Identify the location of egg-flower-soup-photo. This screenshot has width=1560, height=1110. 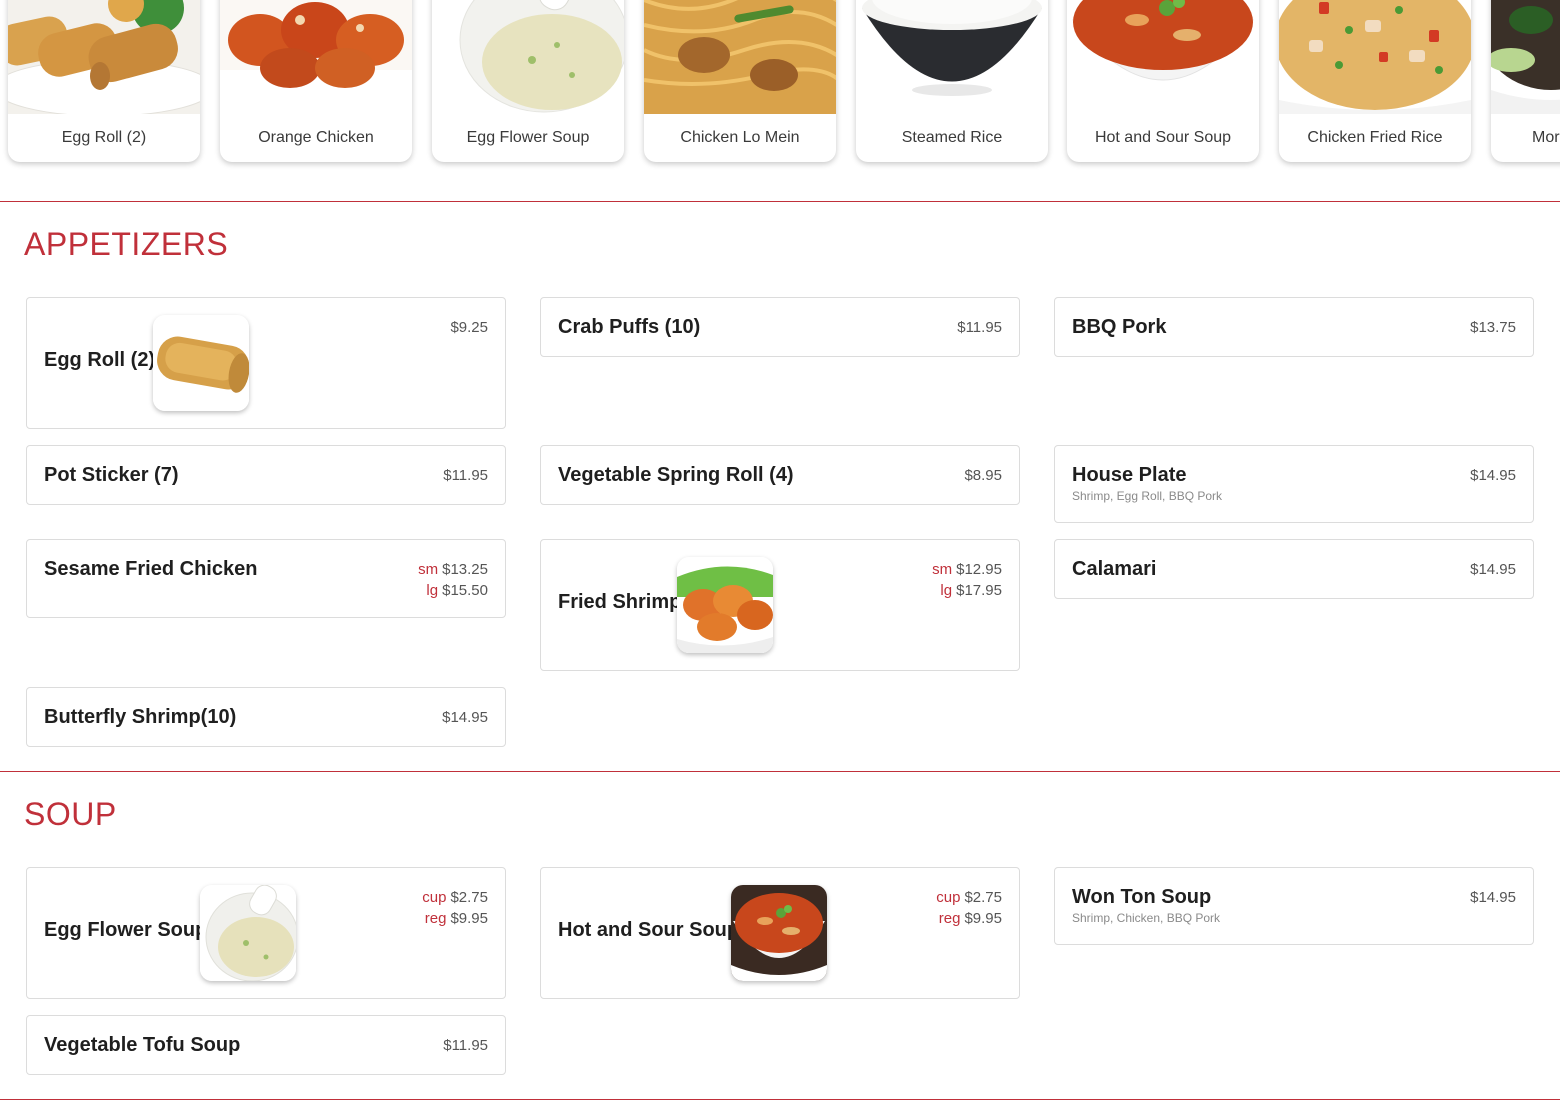
(528, 57).